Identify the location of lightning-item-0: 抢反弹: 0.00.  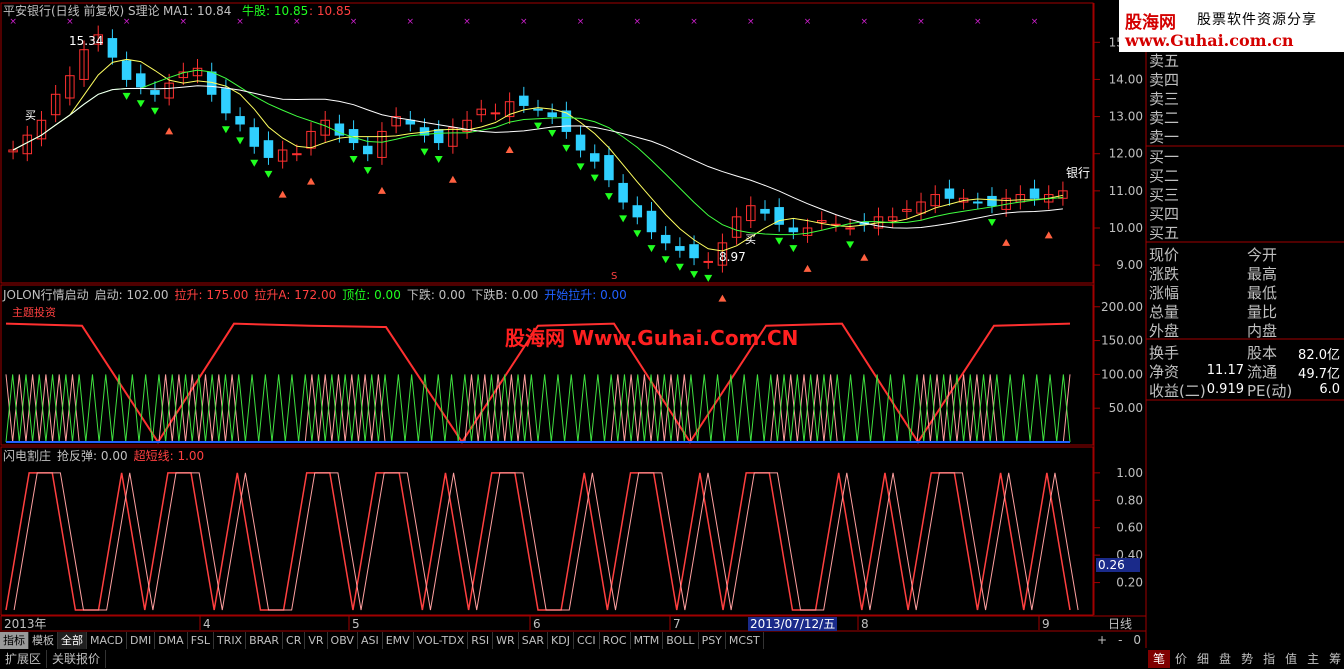
(92, 456).